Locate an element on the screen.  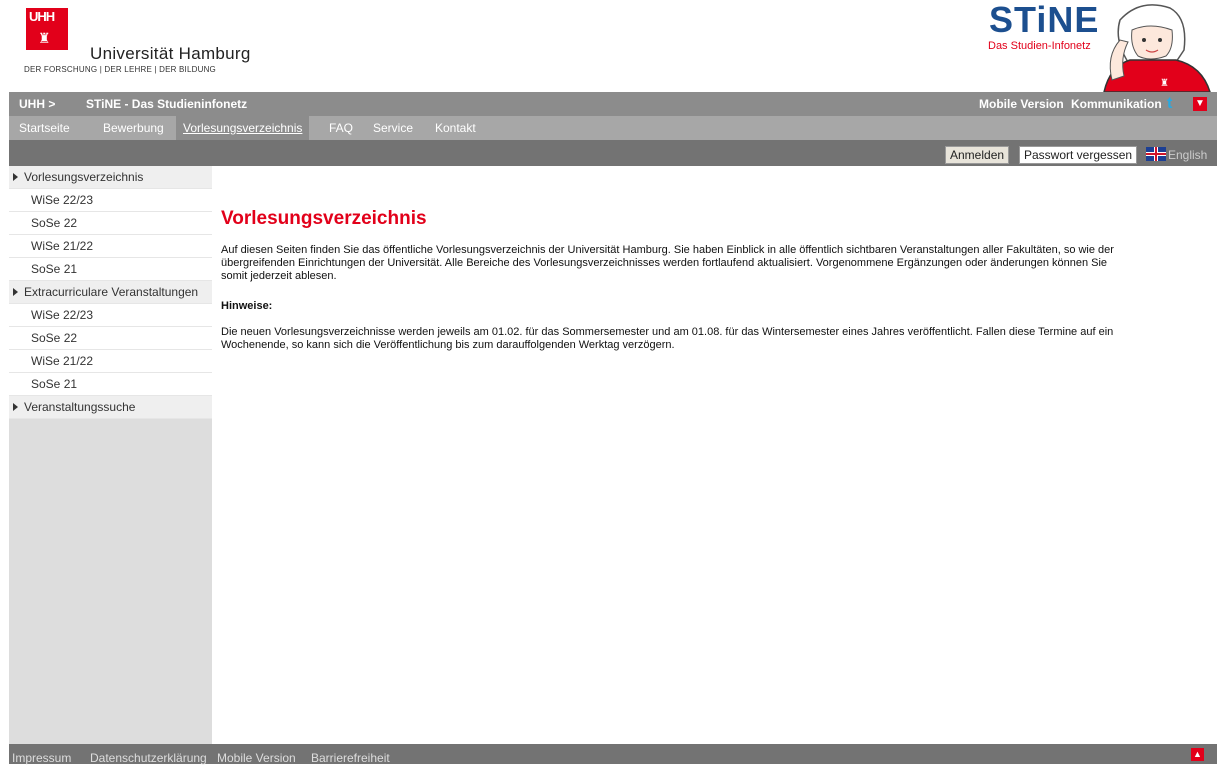
forgot-password-button: Passwort vergessen is located at coordinates (1078, 155).